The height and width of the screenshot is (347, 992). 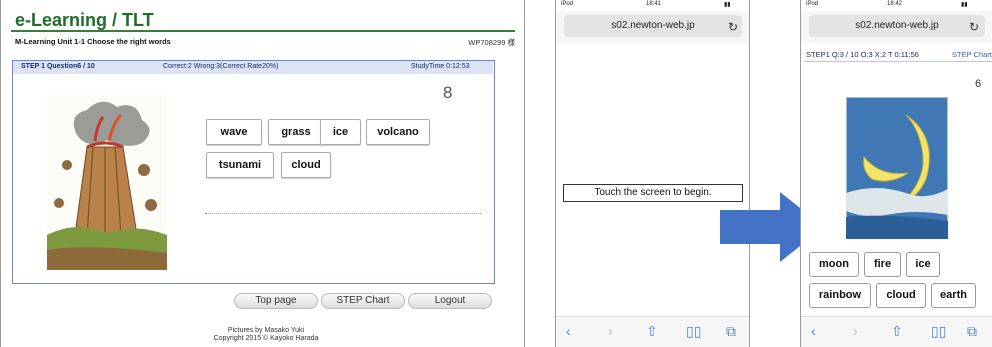 I want to click on score-summary: Correct:2 Wrong:3(Correct Rate20%), so click(x=221, y=66).